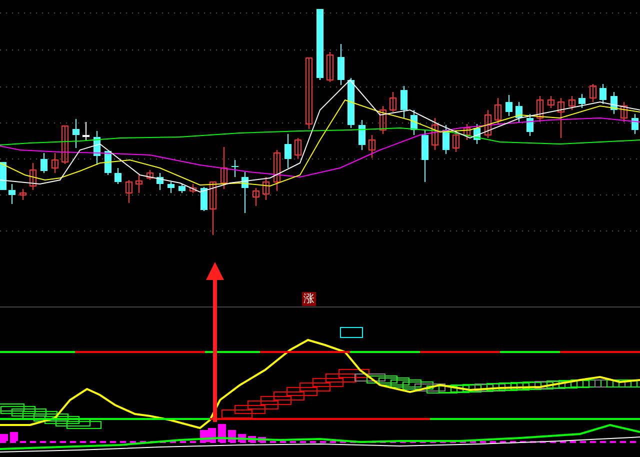 This screenshot has width=640, height=457. Describe the element at coordinates (351, 332) in the screenshot. I see `highlight-frame` at that location.